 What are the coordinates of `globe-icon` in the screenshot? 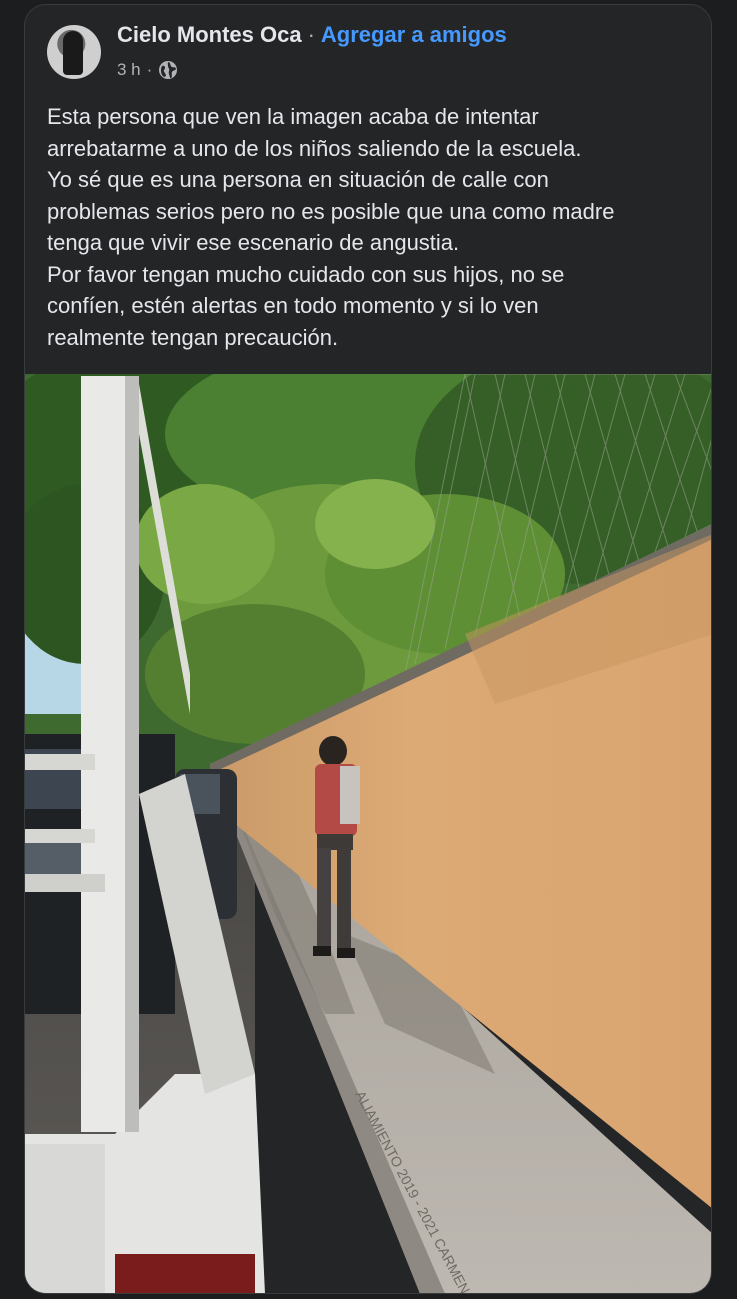 It's located at (168, 70).